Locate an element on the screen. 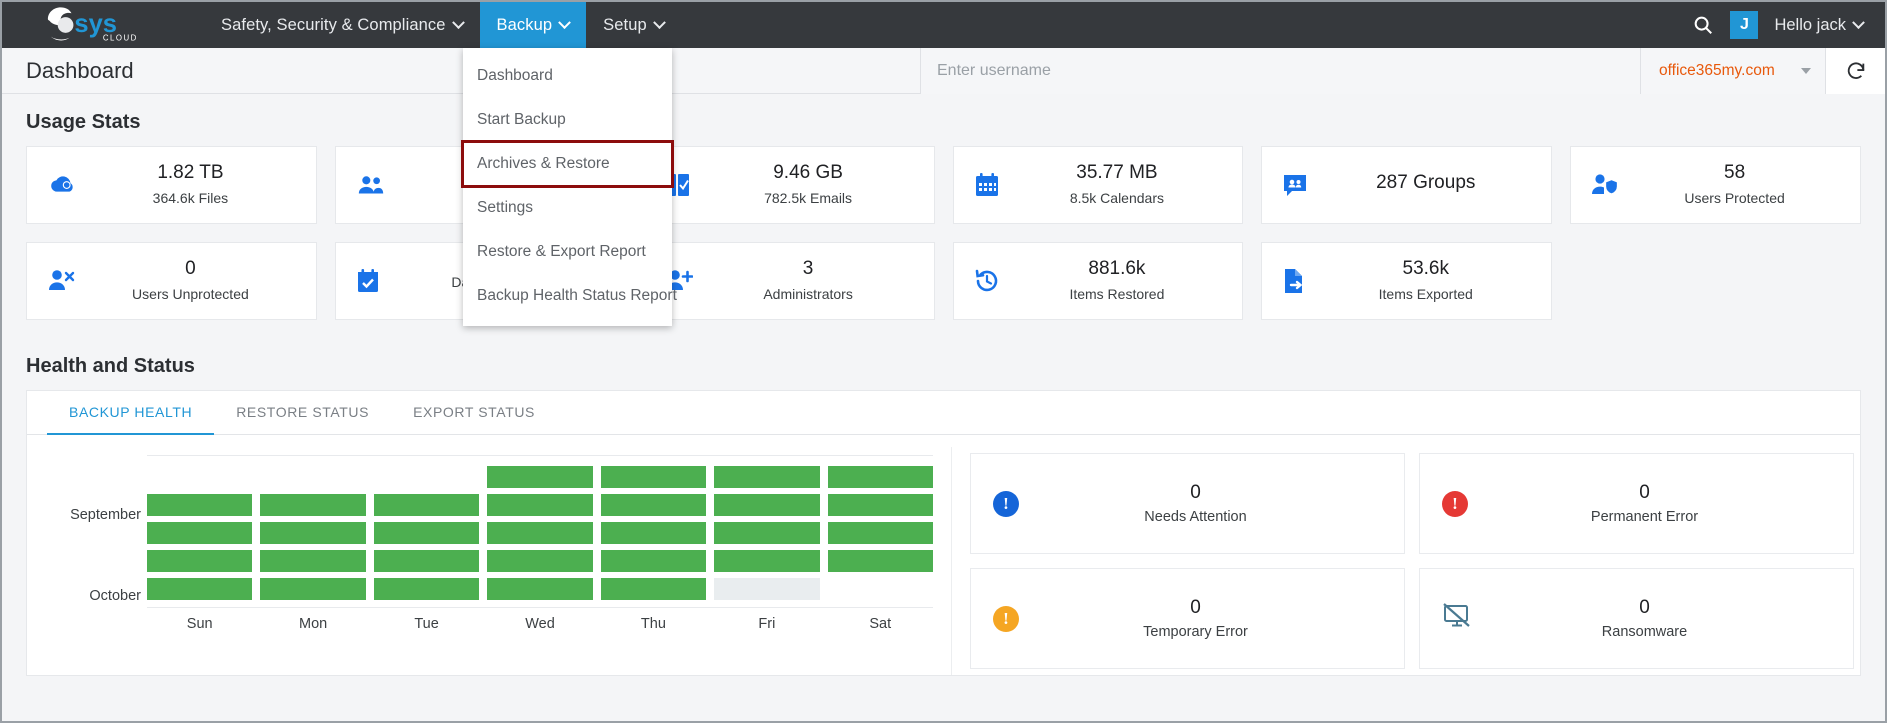 The height and width of the screenshot is (723, 1887). stat-label: 8.5k Calendars is located at coordinates (1116, 198).